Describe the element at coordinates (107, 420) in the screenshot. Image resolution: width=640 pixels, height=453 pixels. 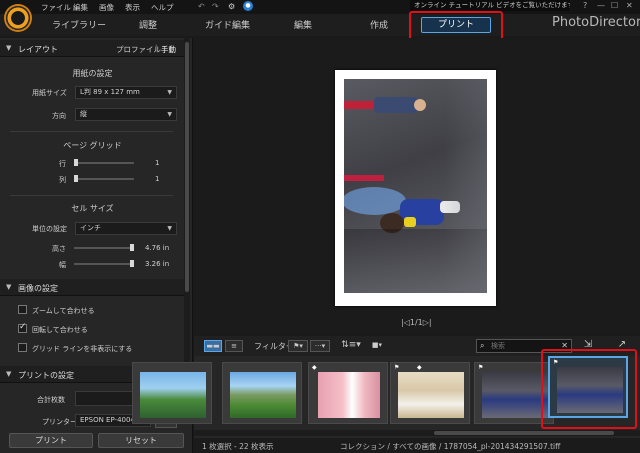
I see `printer-value: EPSON EP-4004` at that location.